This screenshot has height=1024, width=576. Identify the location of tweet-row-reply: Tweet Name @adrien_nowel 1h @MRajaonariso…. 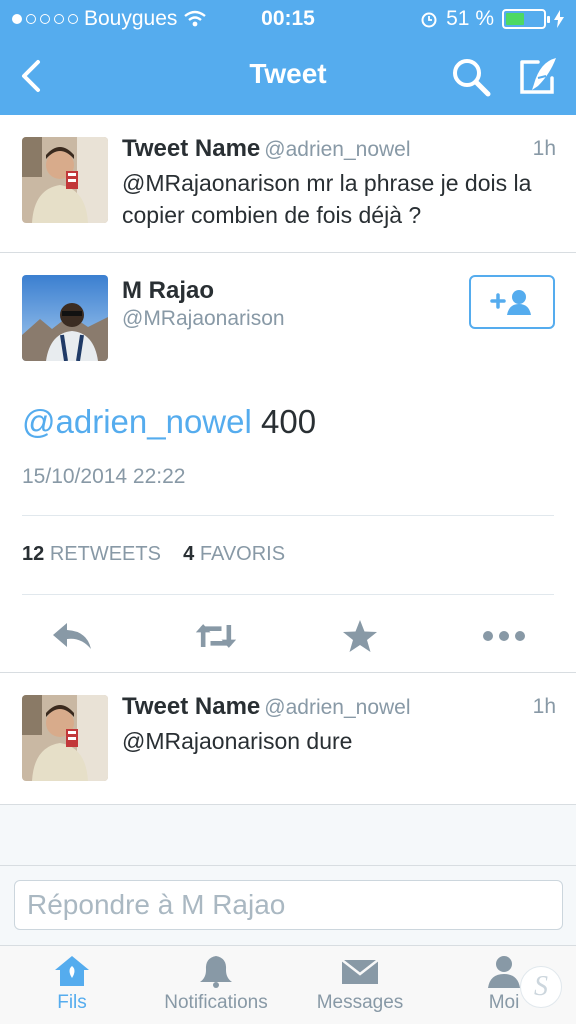
(288, 739).